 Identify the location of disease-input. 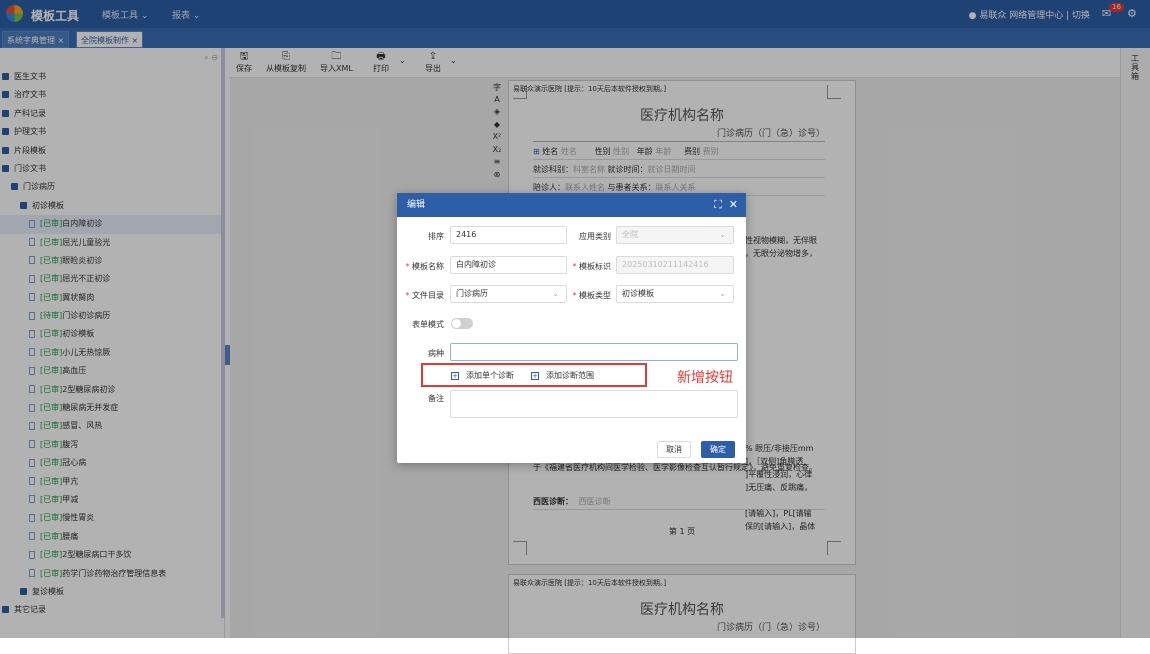
(594, 352).